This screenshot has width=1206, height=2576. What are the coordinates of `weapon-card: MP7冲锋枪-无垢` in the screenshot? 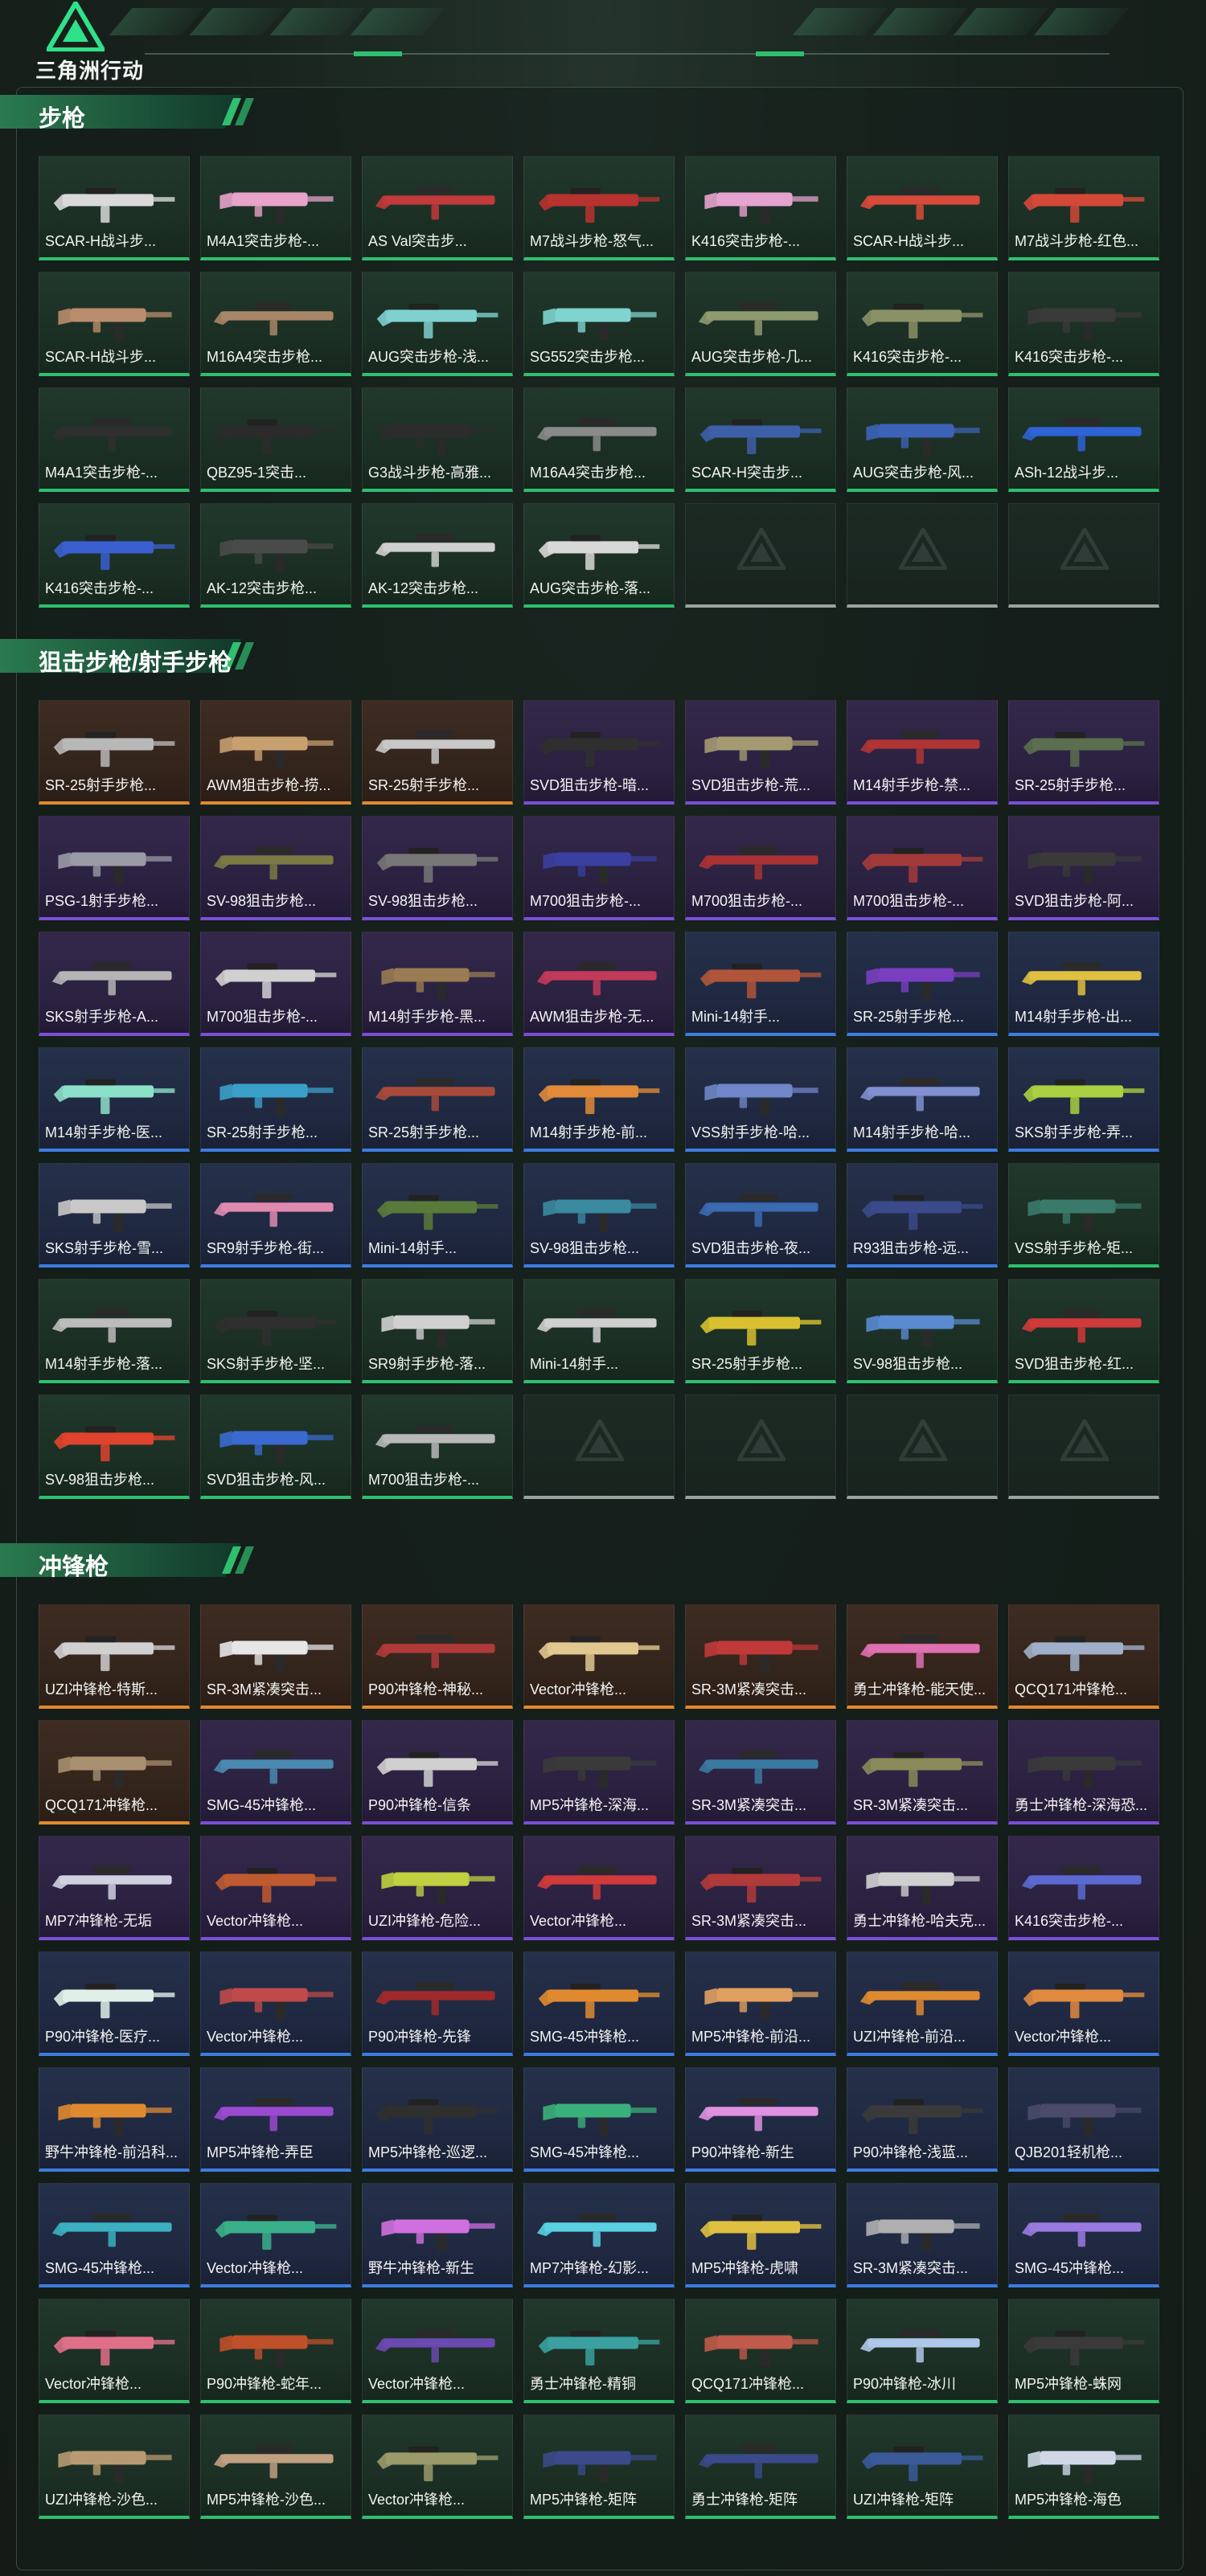 It's located at (114, 1888).